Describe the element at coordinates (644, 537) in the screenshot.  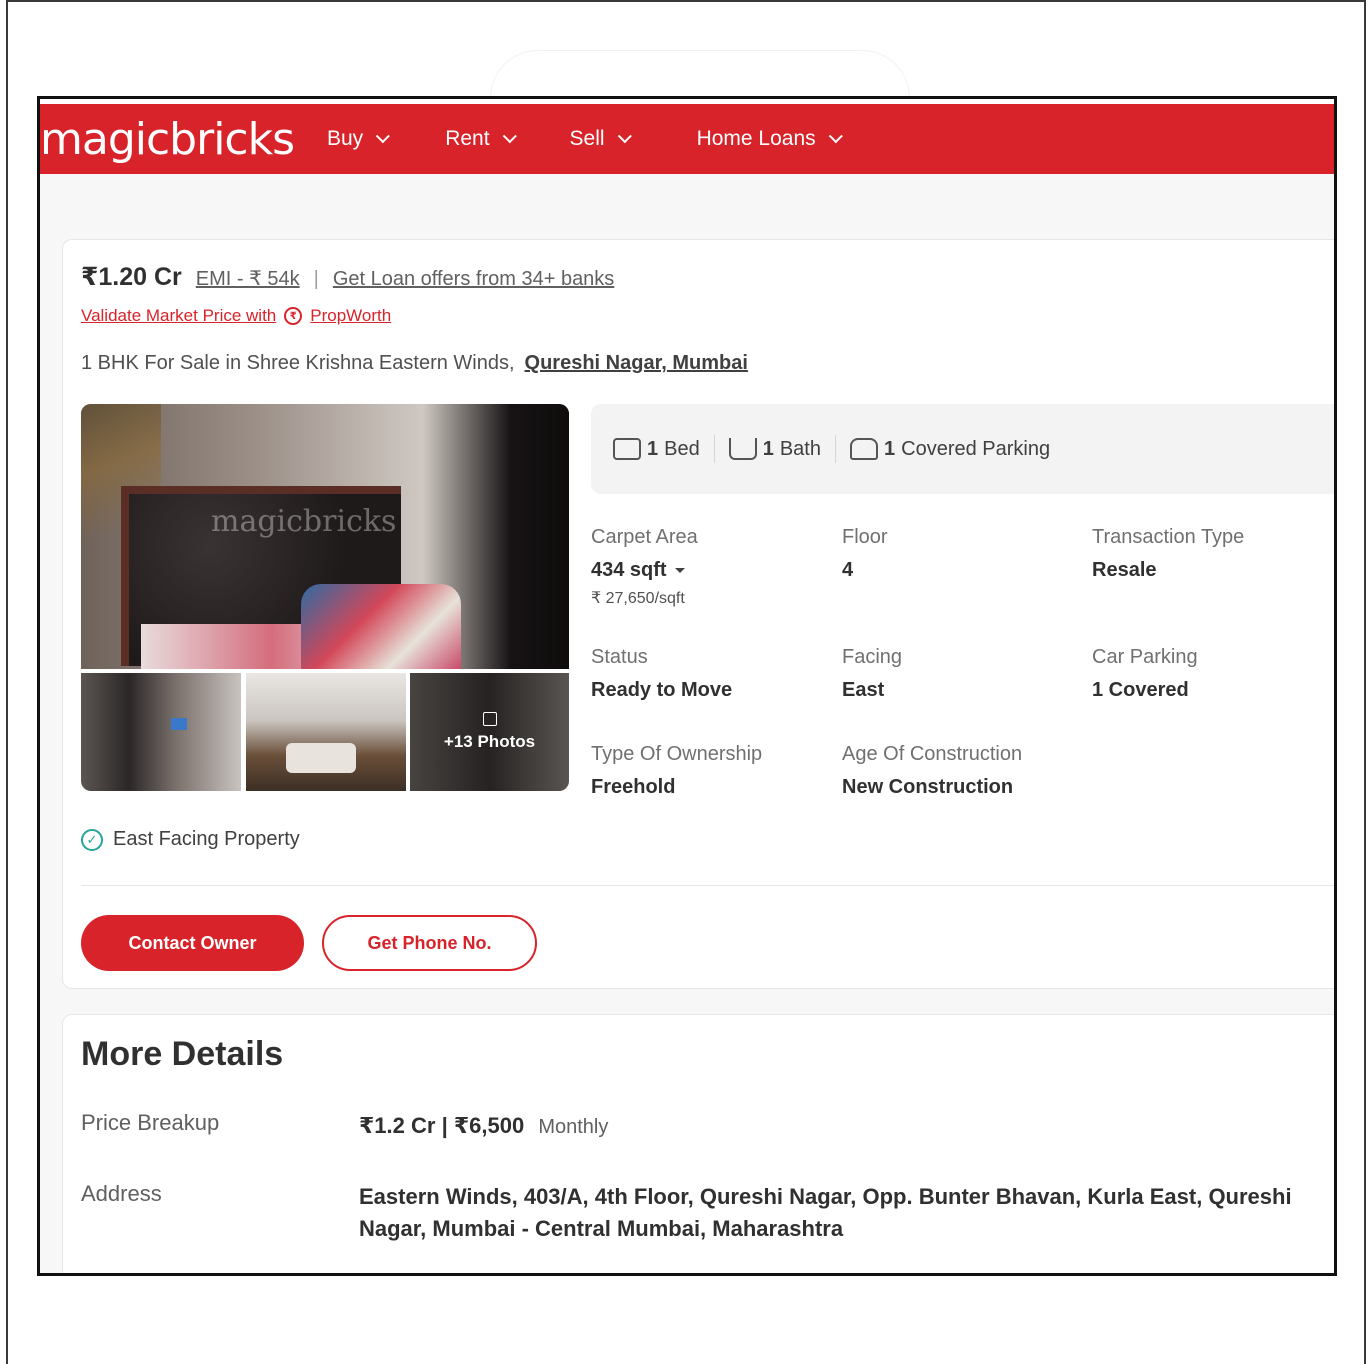
I see `carpet-area-label: Carpet Area` at that location.